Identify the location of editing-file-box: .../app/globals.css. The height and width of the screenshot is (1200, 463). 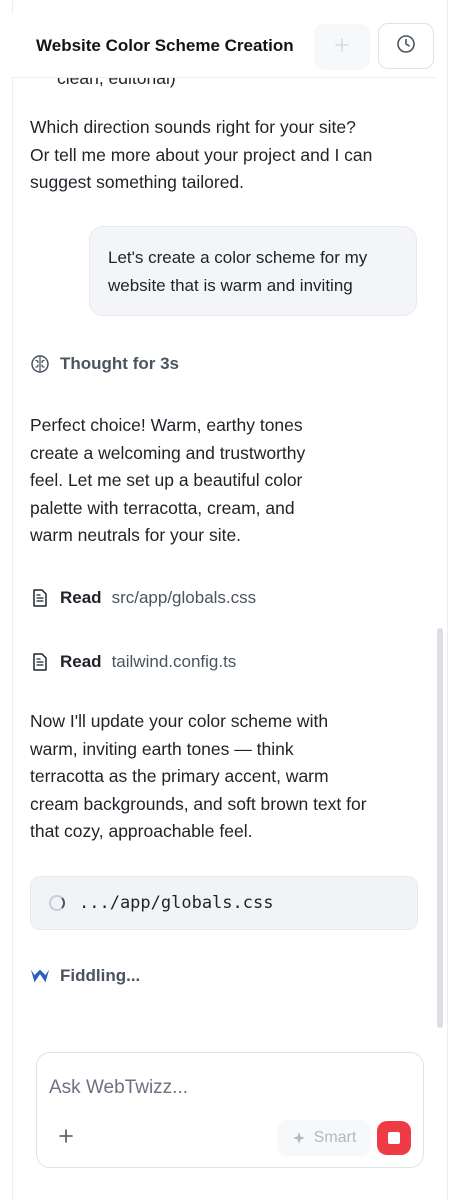
(224, 903).